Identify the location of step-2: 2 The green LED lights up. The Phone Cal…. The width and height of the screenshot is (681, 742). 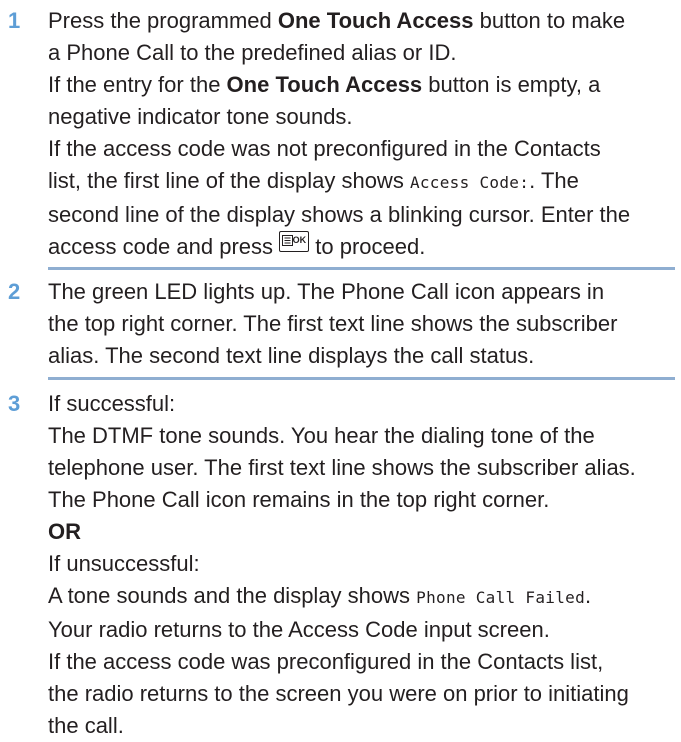
(340, 324).